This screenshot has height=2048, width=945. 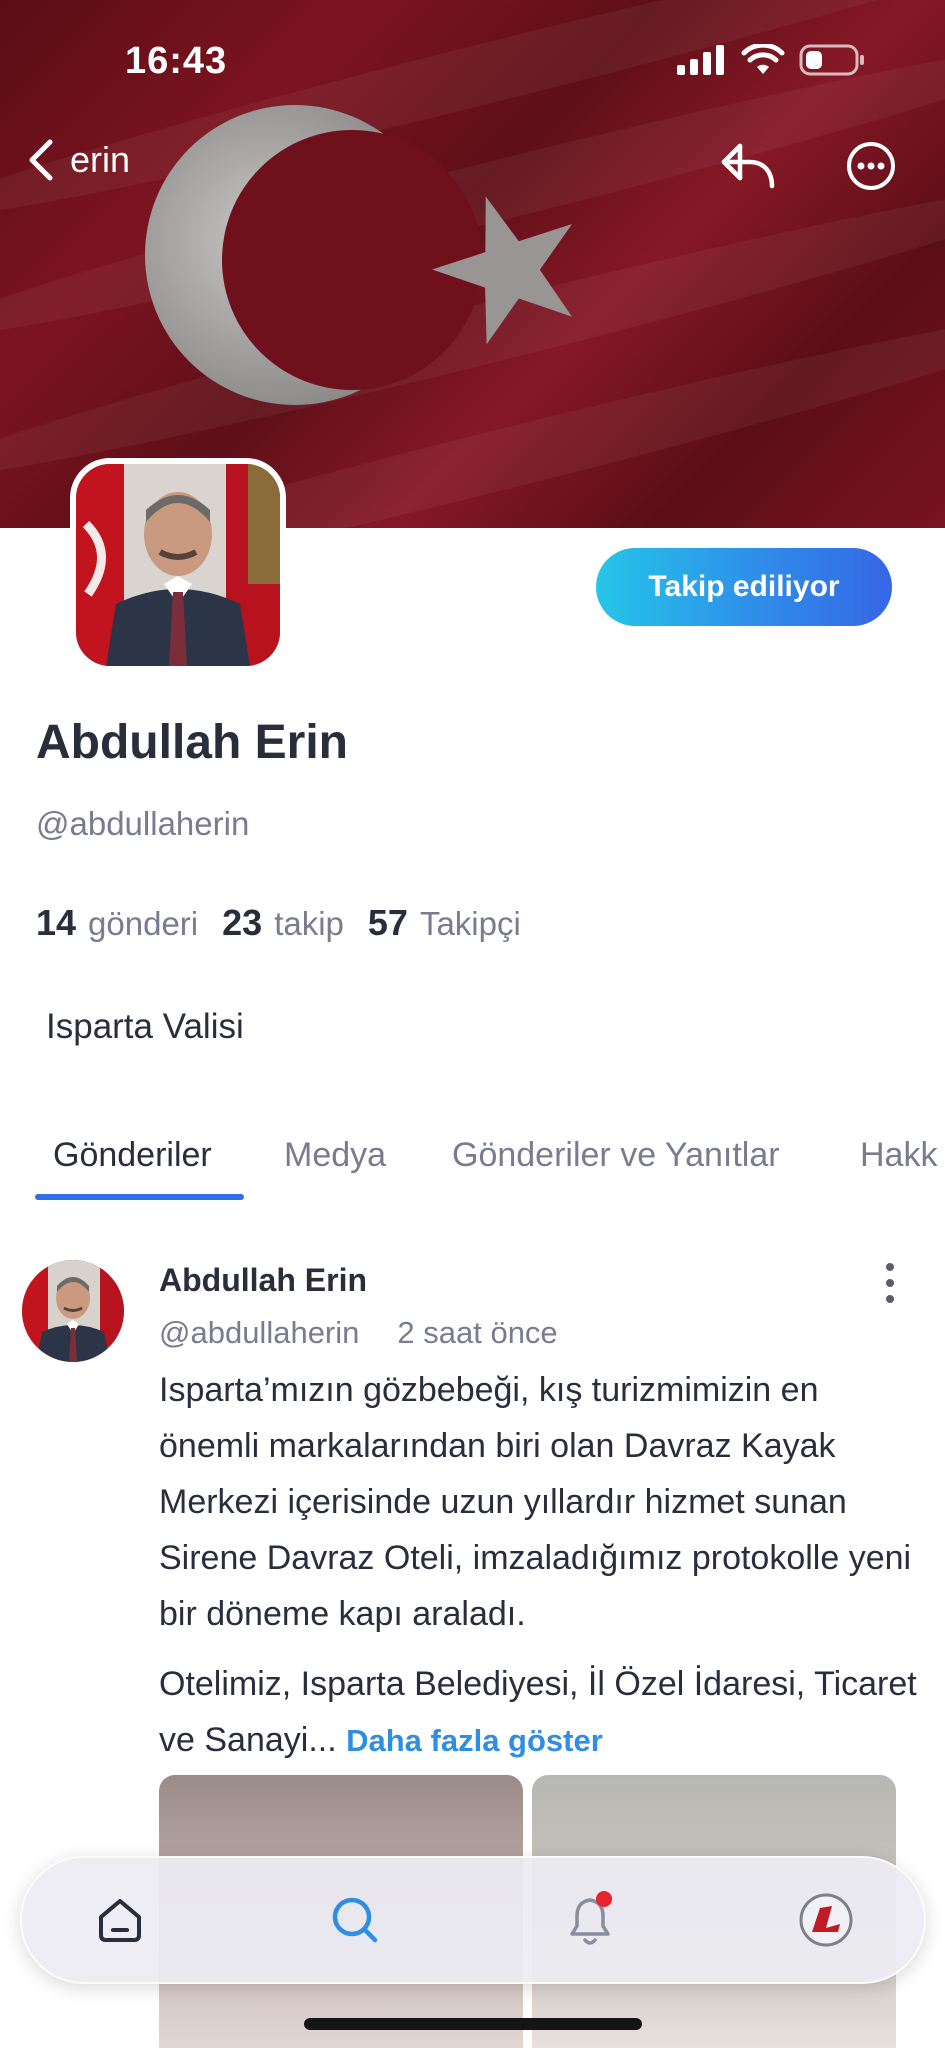 I want to click on back-button: erin, so click(x=78, y=160).